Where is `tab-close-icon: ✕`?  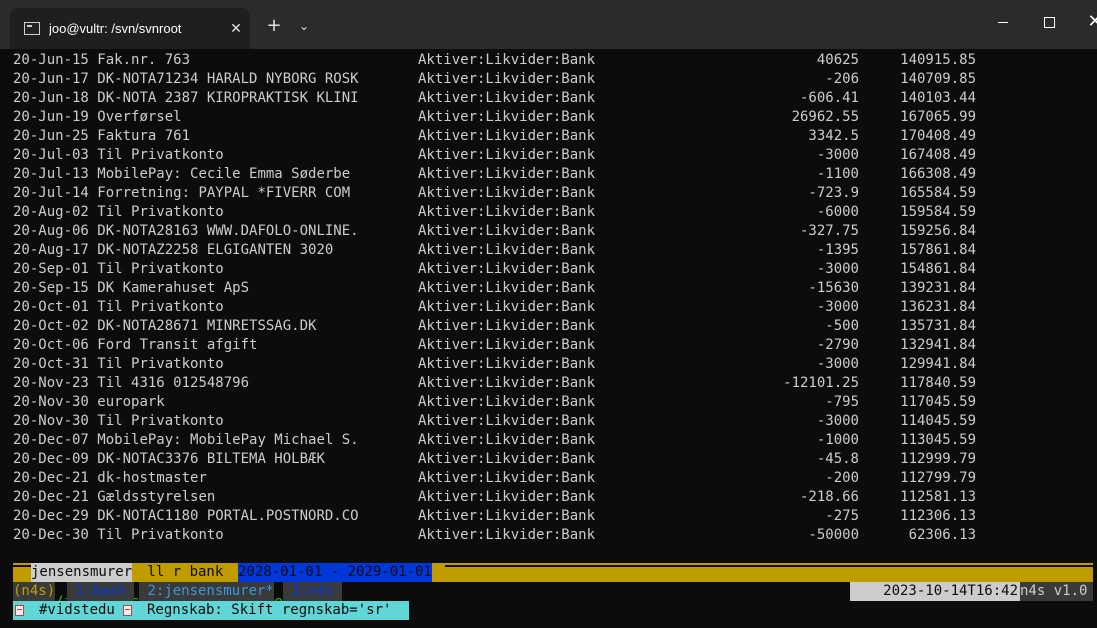 tab-close-icon: ✕ is located at coordinates (236, 29).